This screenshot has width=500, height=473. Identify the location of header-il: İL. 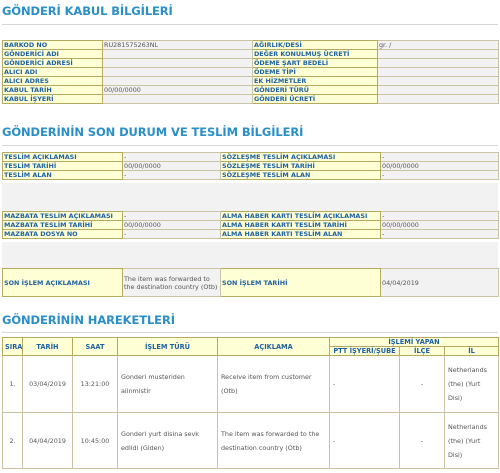
(471, 351).